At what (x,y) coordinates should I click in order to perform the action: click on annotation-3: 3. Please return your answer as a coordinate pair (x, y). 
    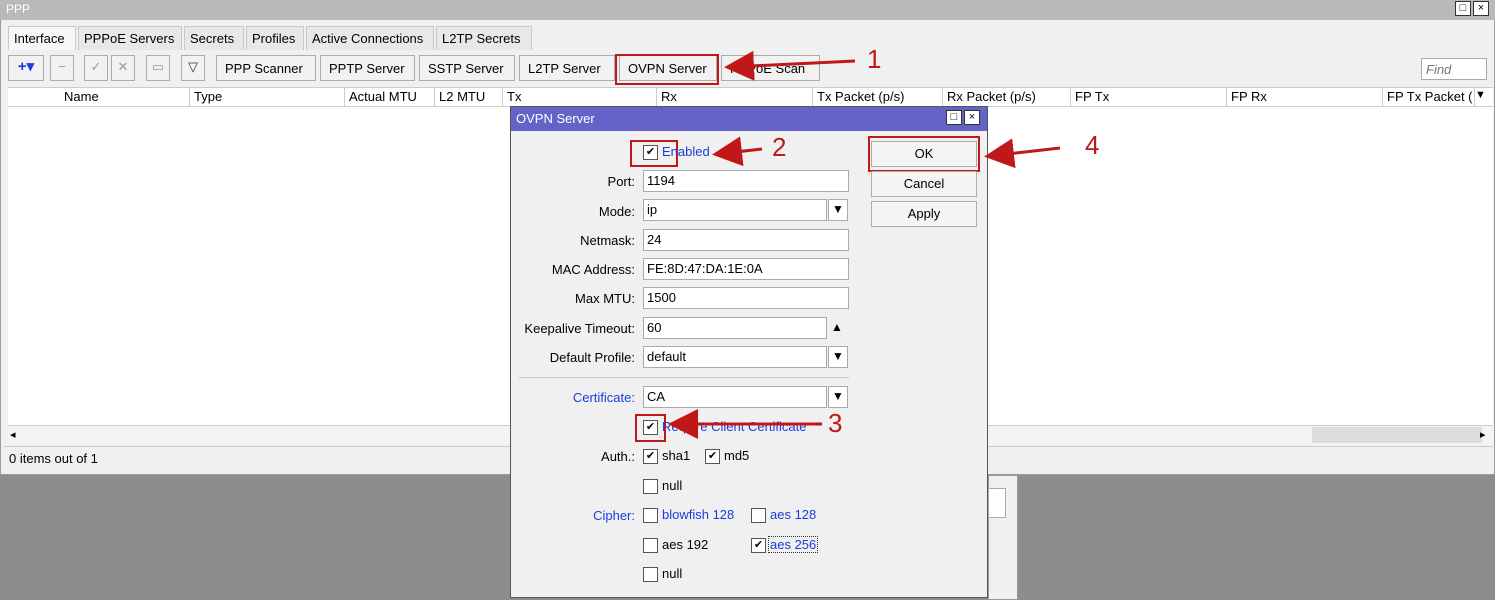
    Looking at the image, I should click on (835, 423).